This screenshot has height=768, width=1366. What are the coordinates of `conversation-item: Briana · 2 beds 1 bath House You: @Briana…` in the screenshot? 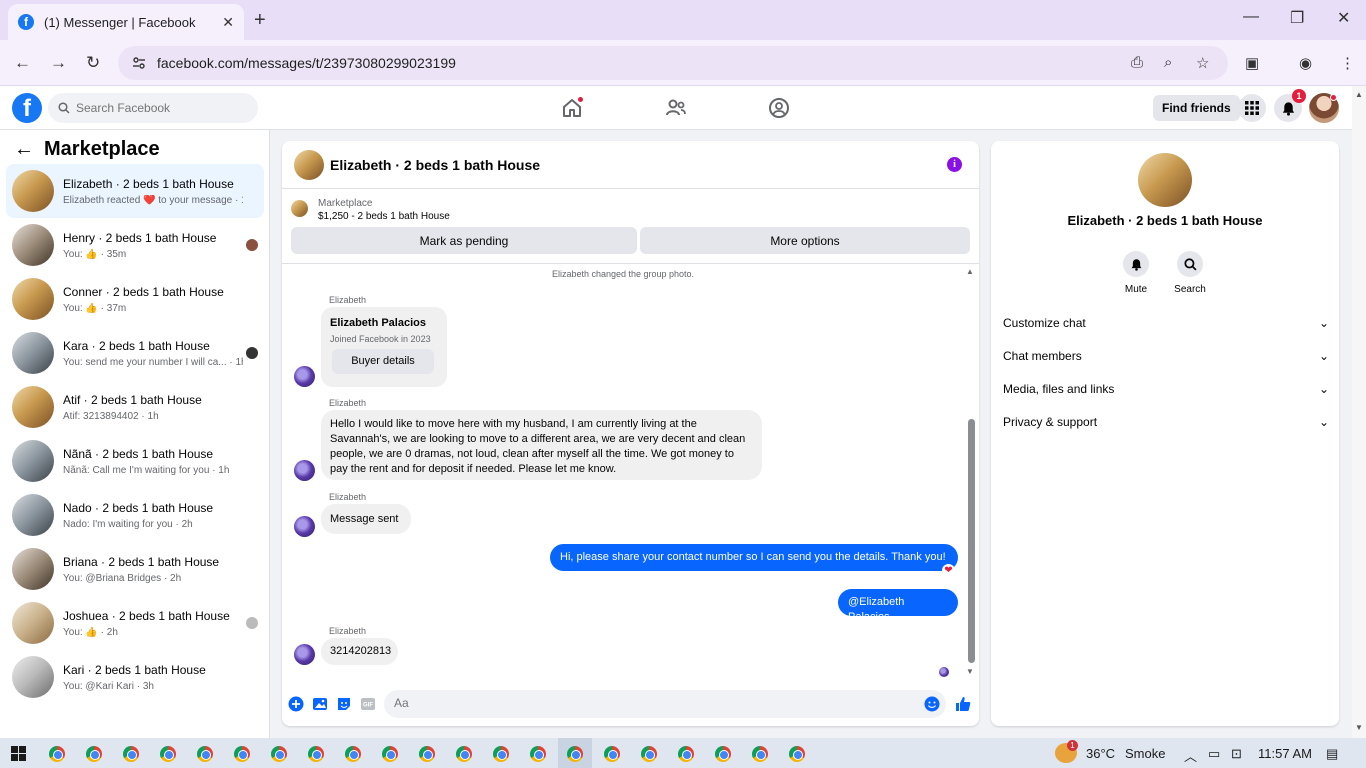 It's located at (135, 569).